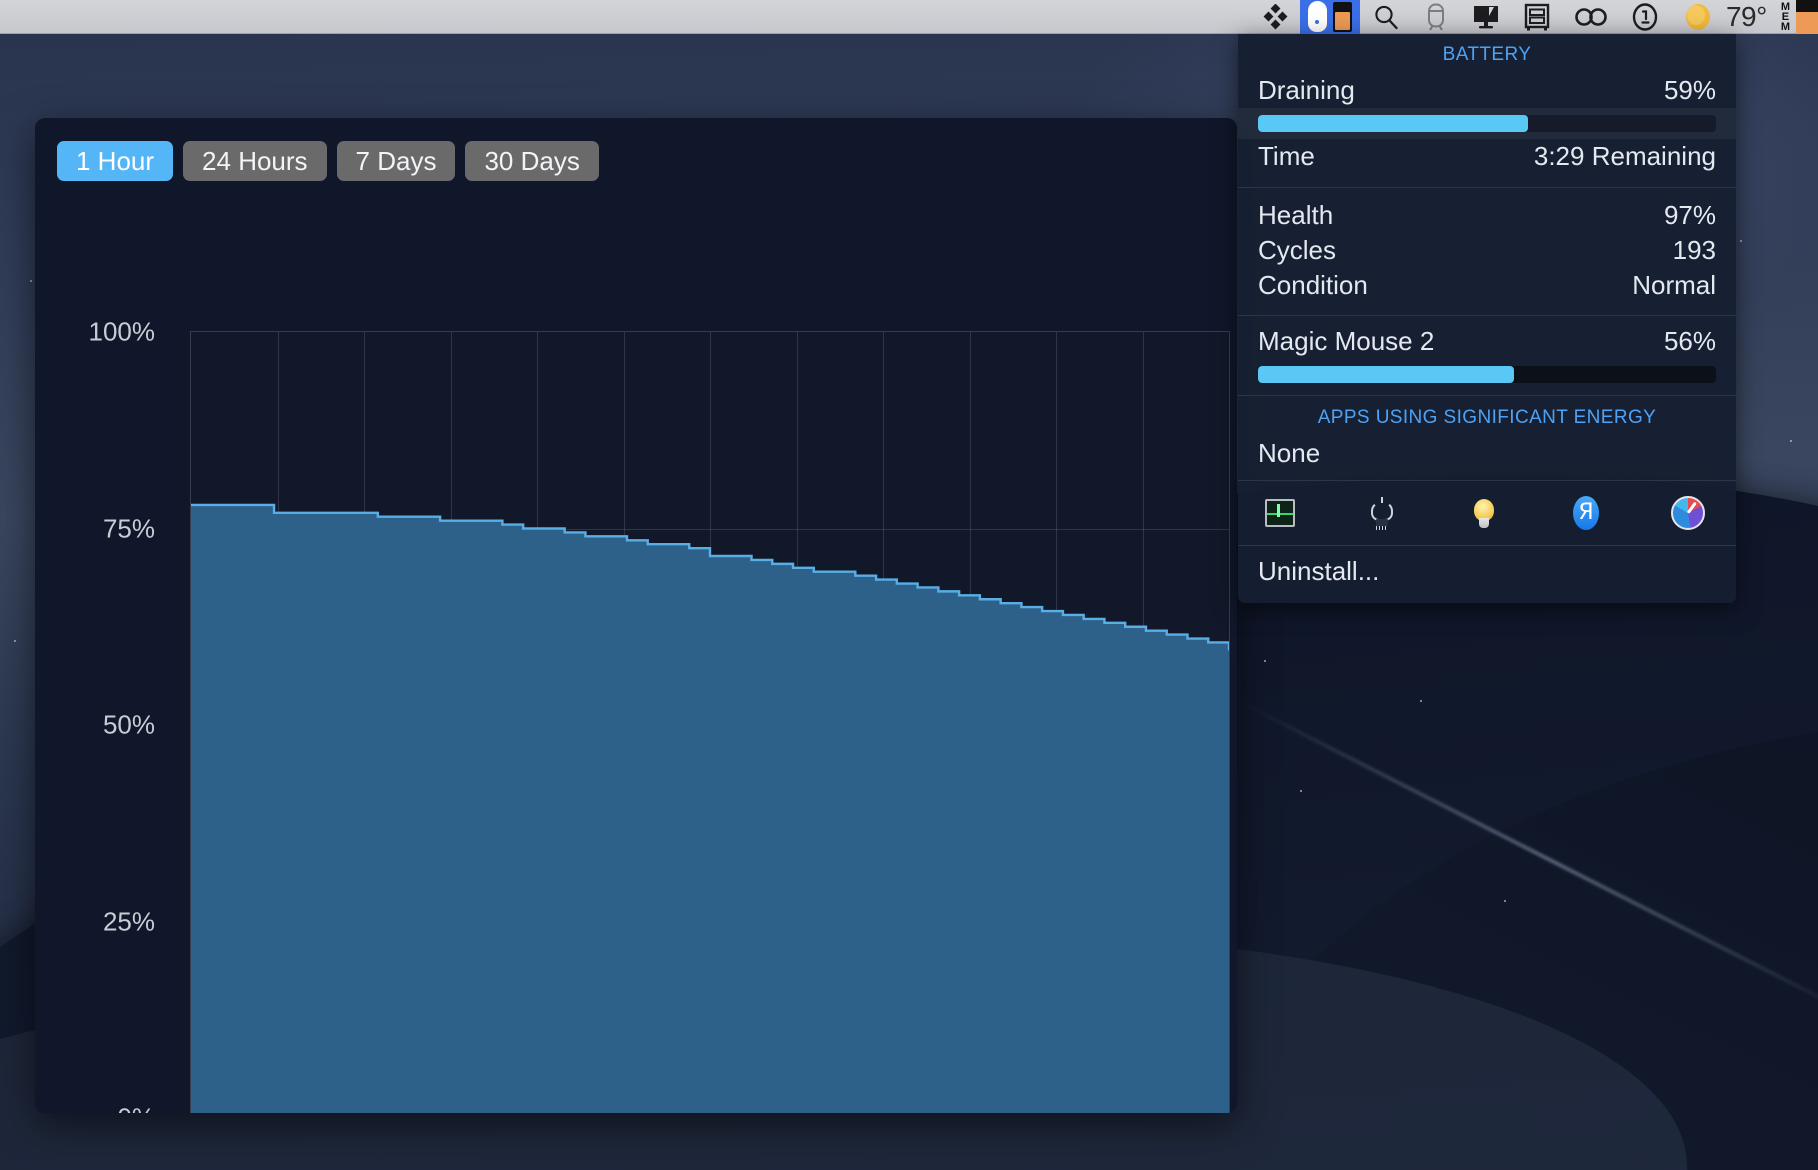 The height and width of the screenshot is (1170, 1818). I want to click on battery-panel-title: BATTERY, so click(1487, 54).